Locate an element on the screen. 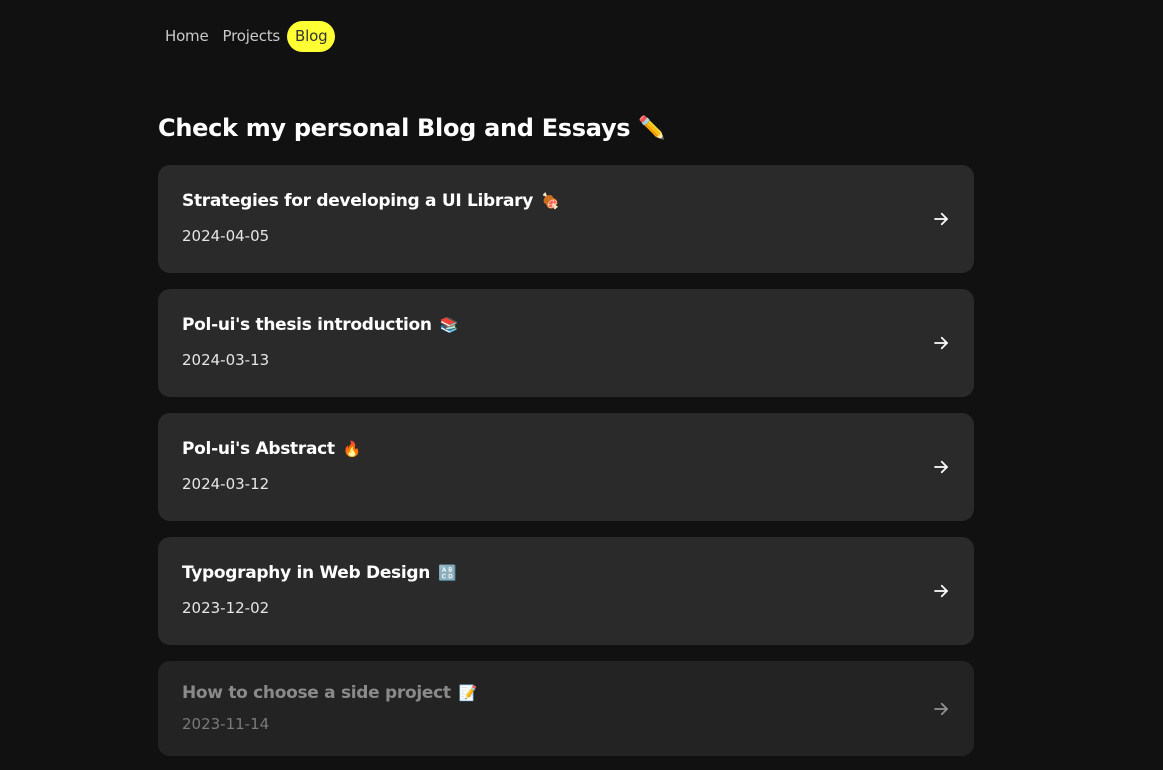 This screenshot has width=1163, height=770. post-date: 2024-04-05 is located at coordinates (226, 236).